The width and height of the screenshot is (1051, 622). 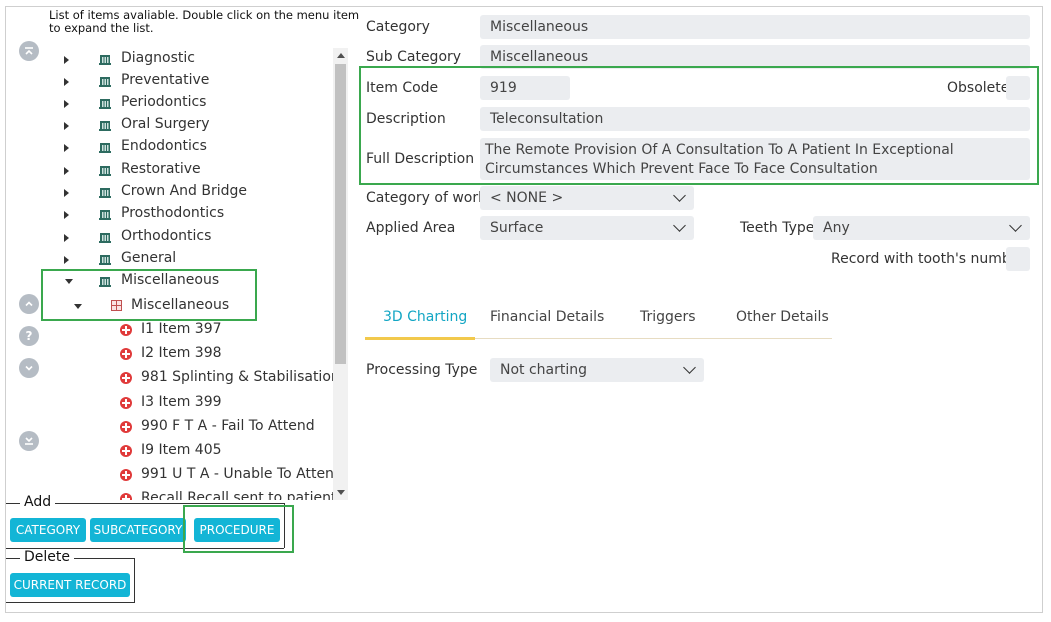 I want to click on tree-procedure-label: I1 Item 397, so click(x=181, y=329).